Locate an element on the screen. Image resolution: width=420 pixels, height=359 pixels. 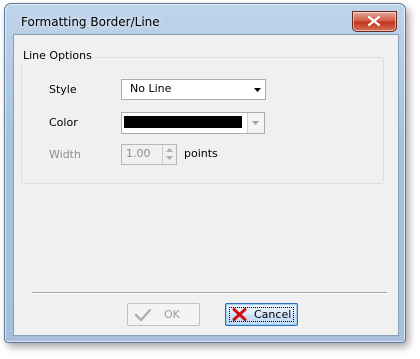
cancel-button-label: Cancel is located at coordinates (273, 314).